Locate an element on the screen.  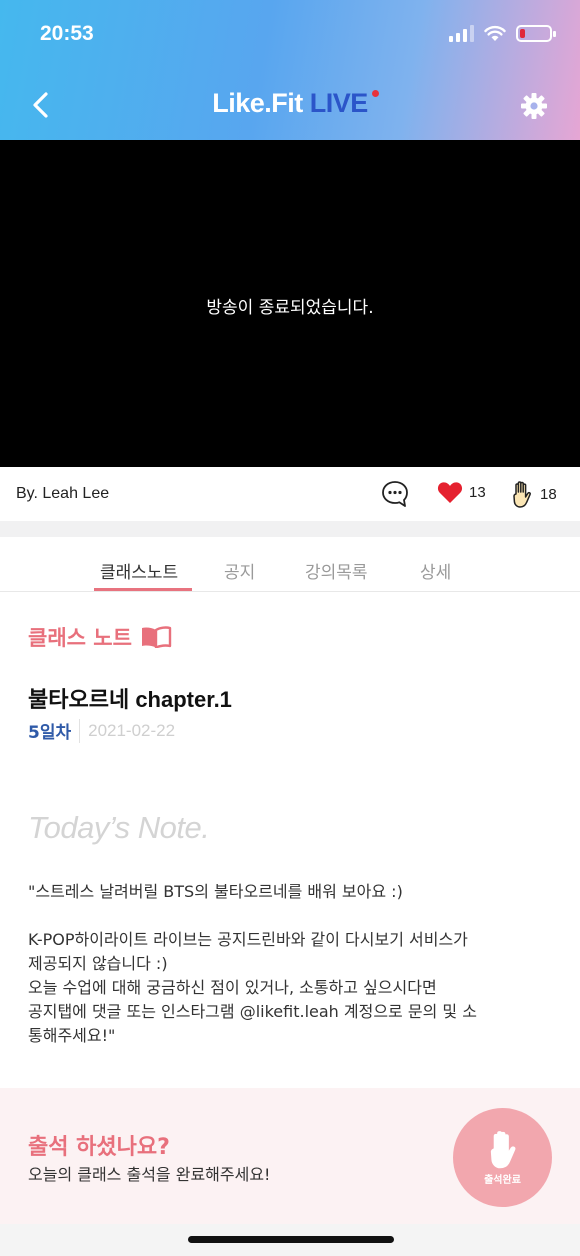
like-count: 13 is located at coordinates (477, 492).